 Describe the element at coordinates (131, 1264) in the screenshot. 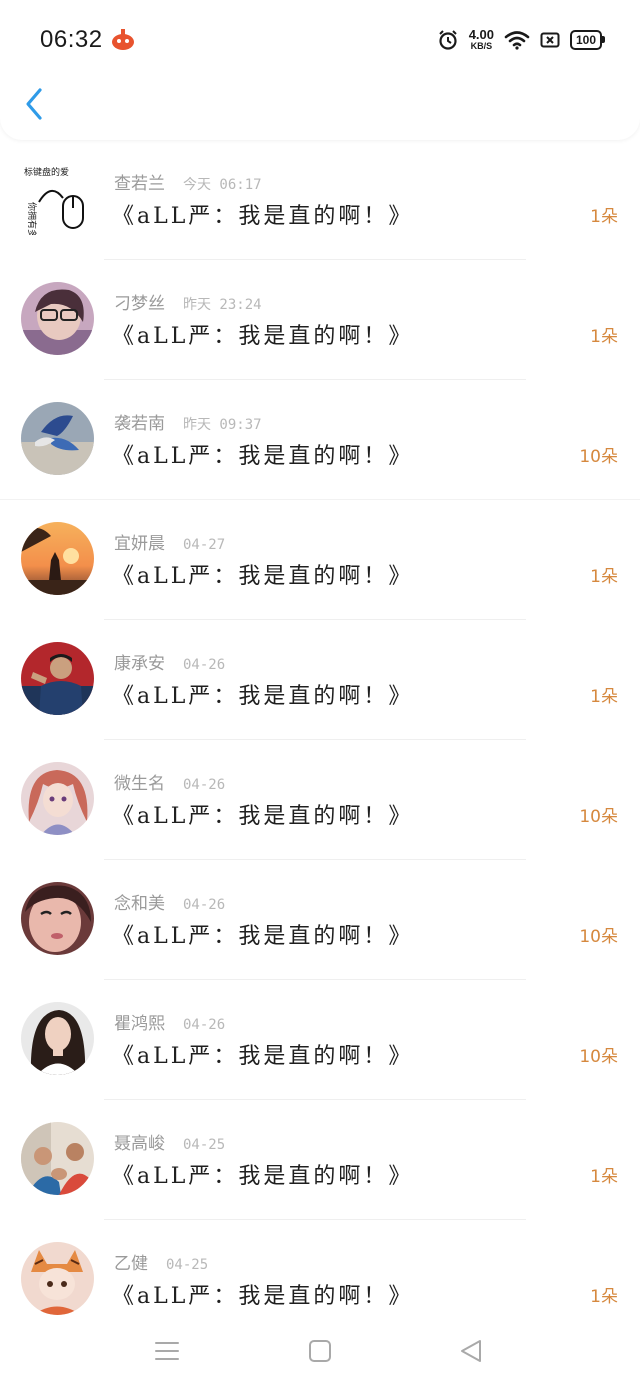

I see `sender-name: 乙健` at that location.